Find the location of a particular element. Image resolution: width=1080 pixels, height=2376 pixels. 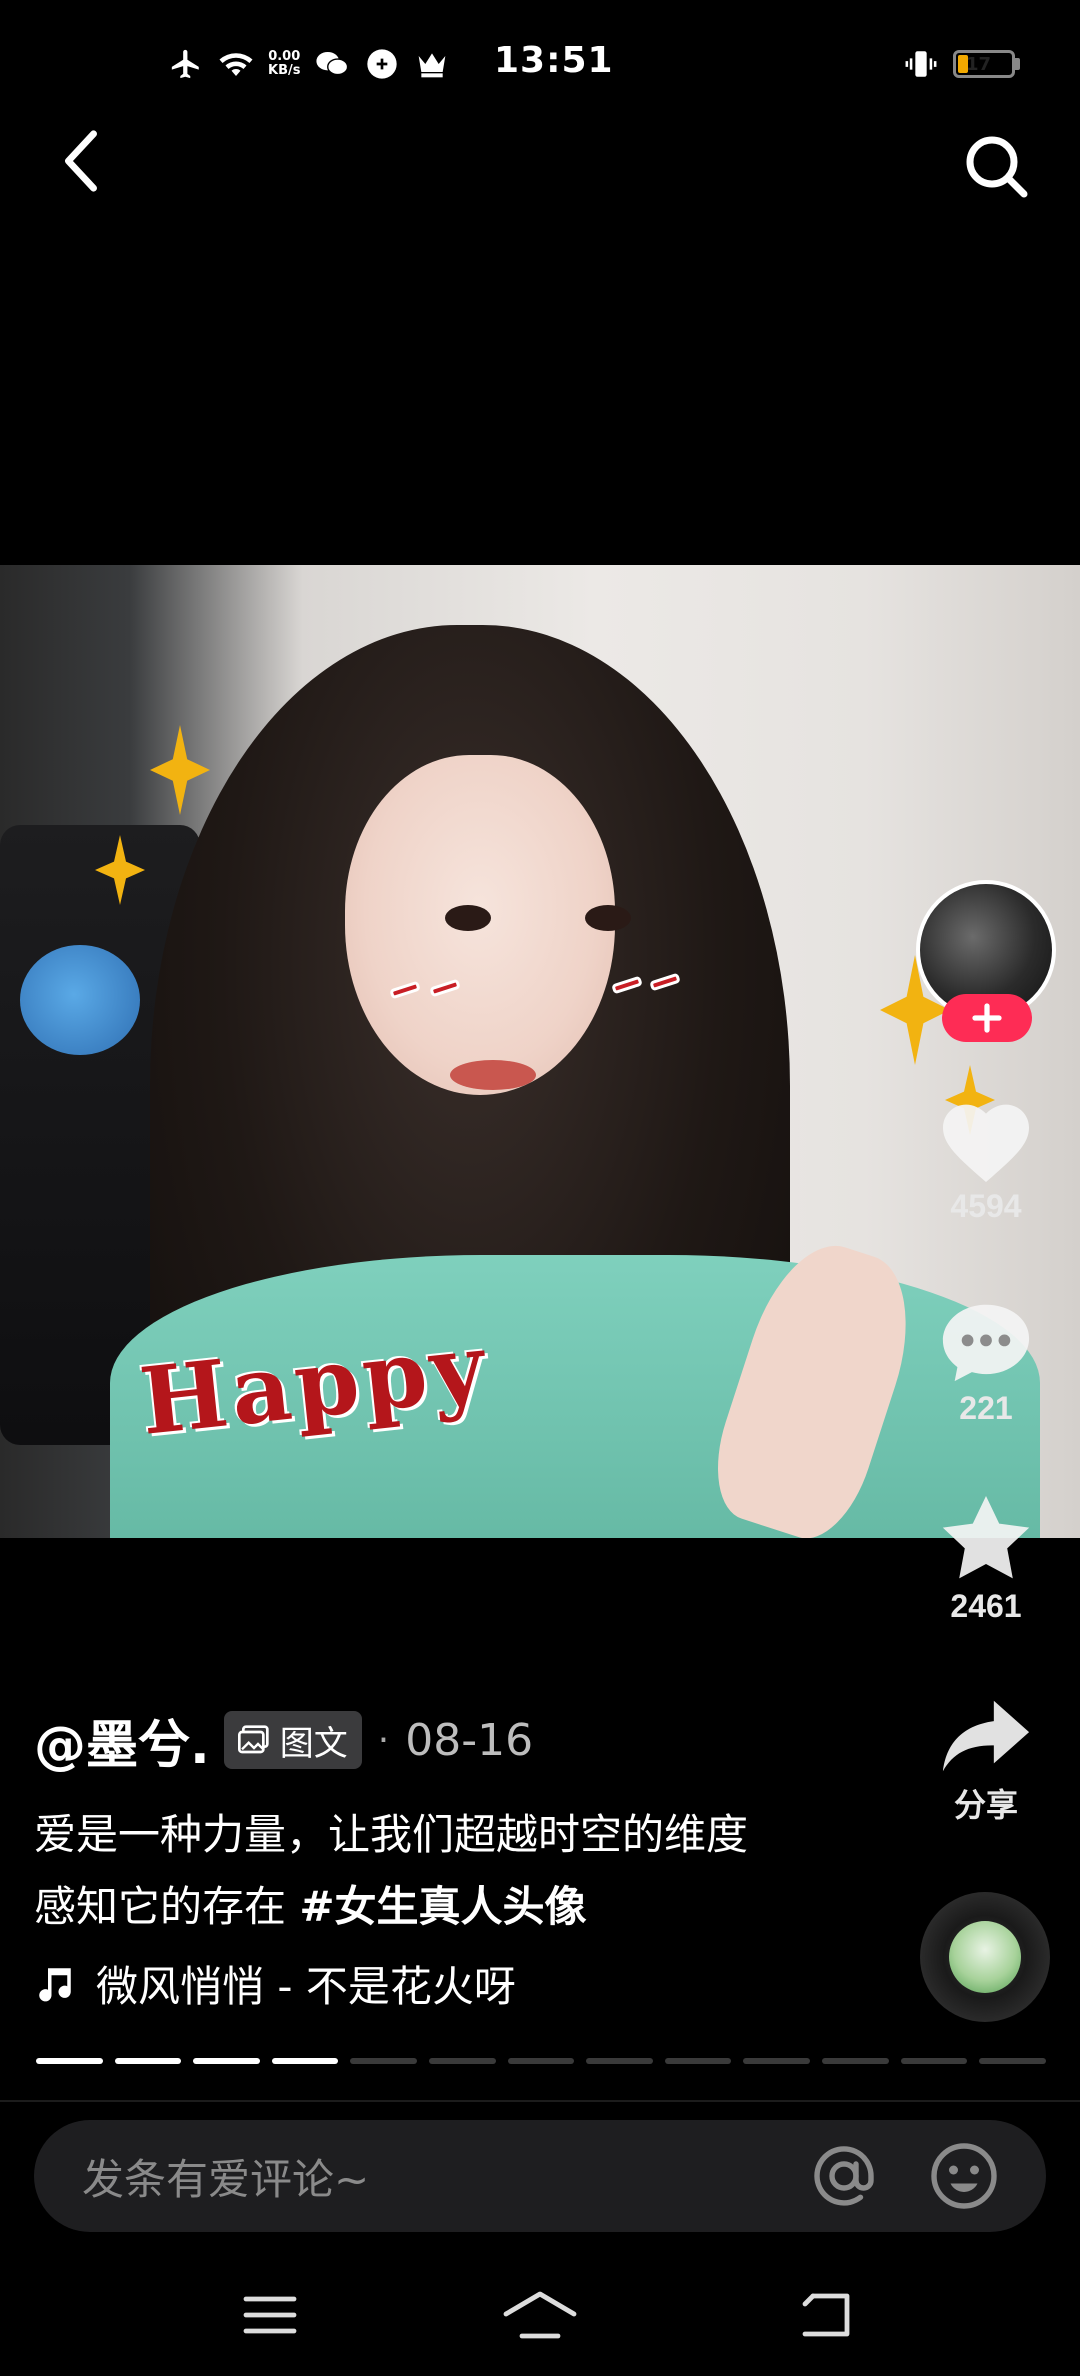

comment-placeholder: 发条有爱评论~ is located at coordinates (226, 2179).